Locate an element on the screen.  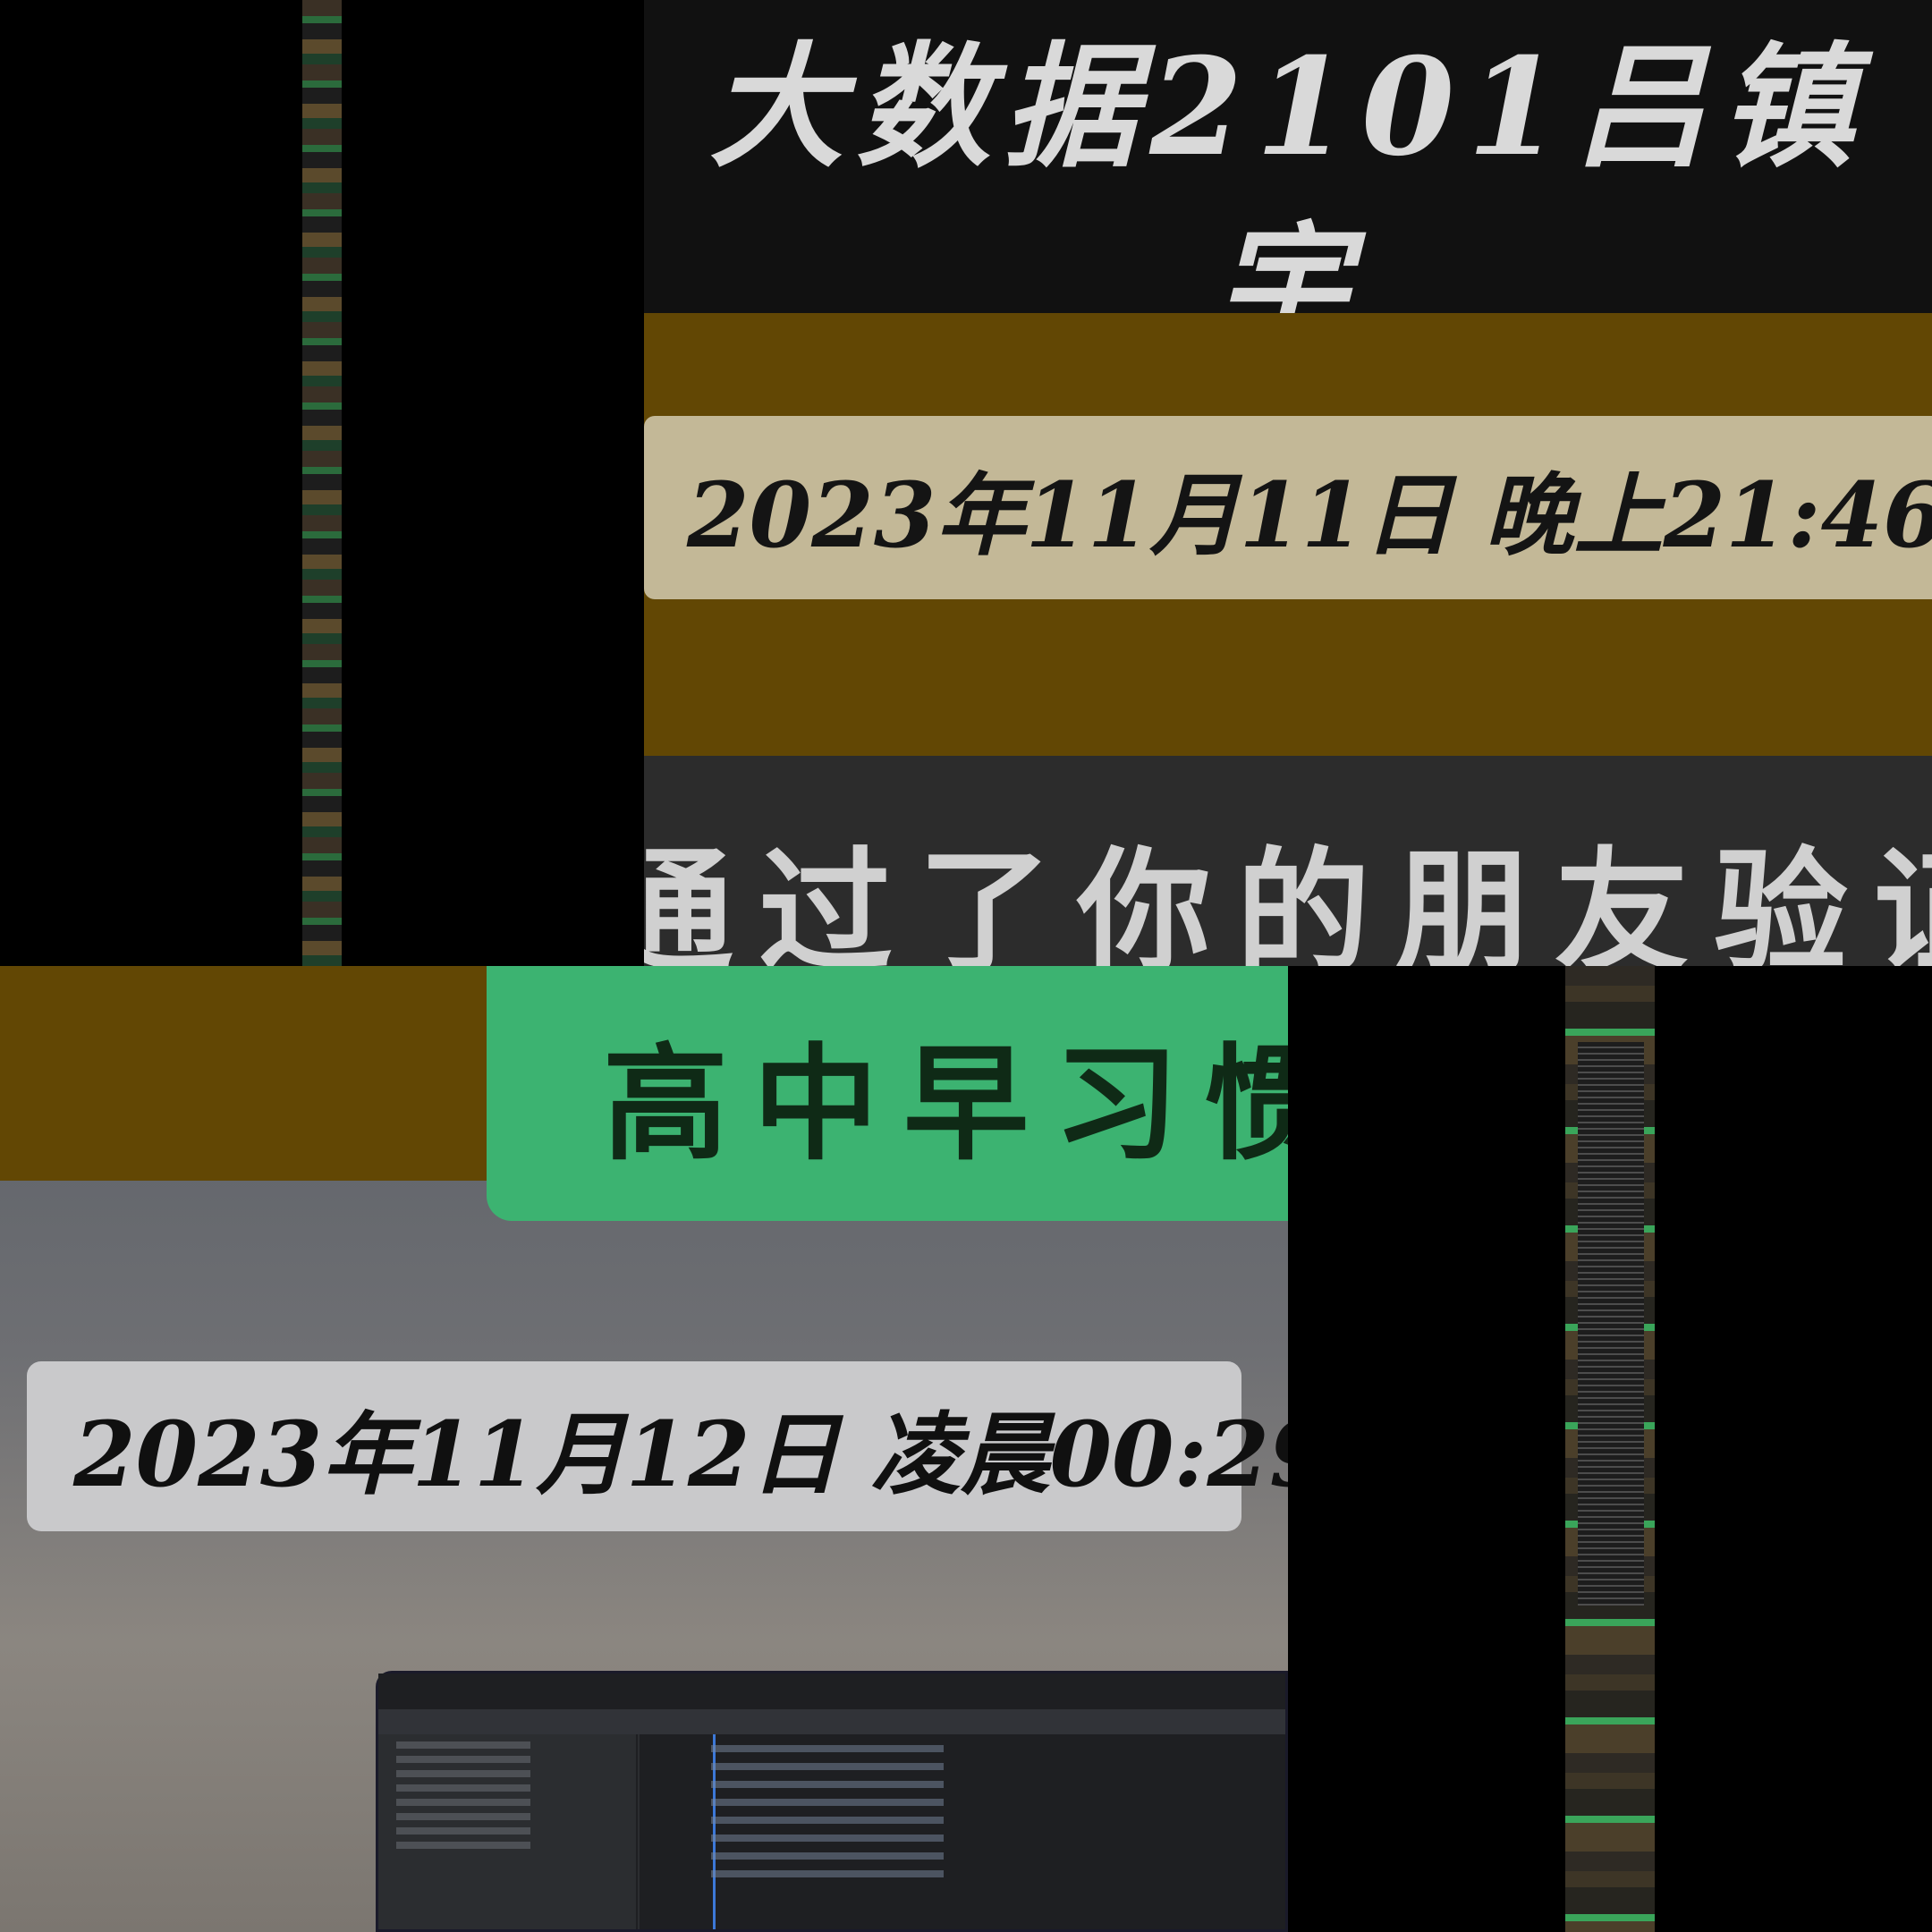
timestamp-badge: 2023年11月11日 晚上21:46 is located at coordinates (1288, 507).